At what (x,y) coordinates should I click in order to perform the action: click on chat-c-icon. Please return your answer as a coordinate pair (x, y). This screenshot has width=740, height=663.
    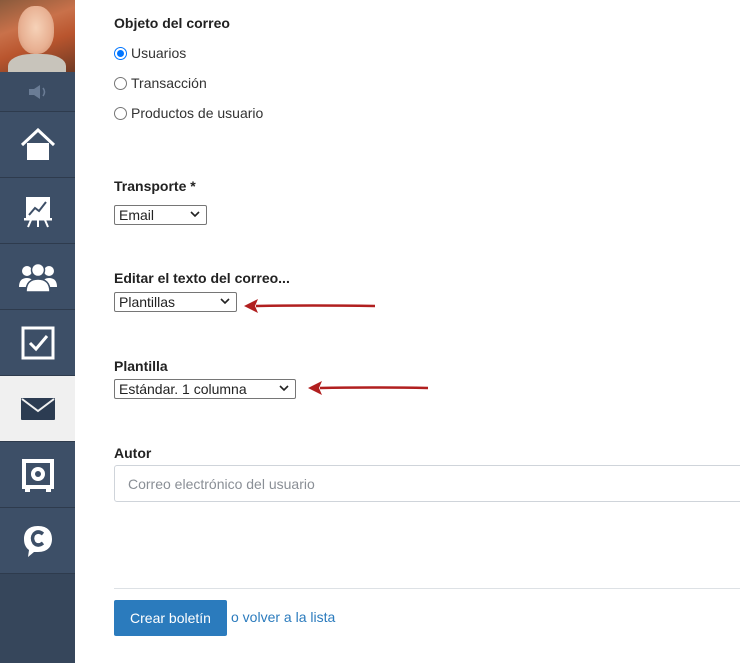
    Looking at the image, I should click on (38, 541).